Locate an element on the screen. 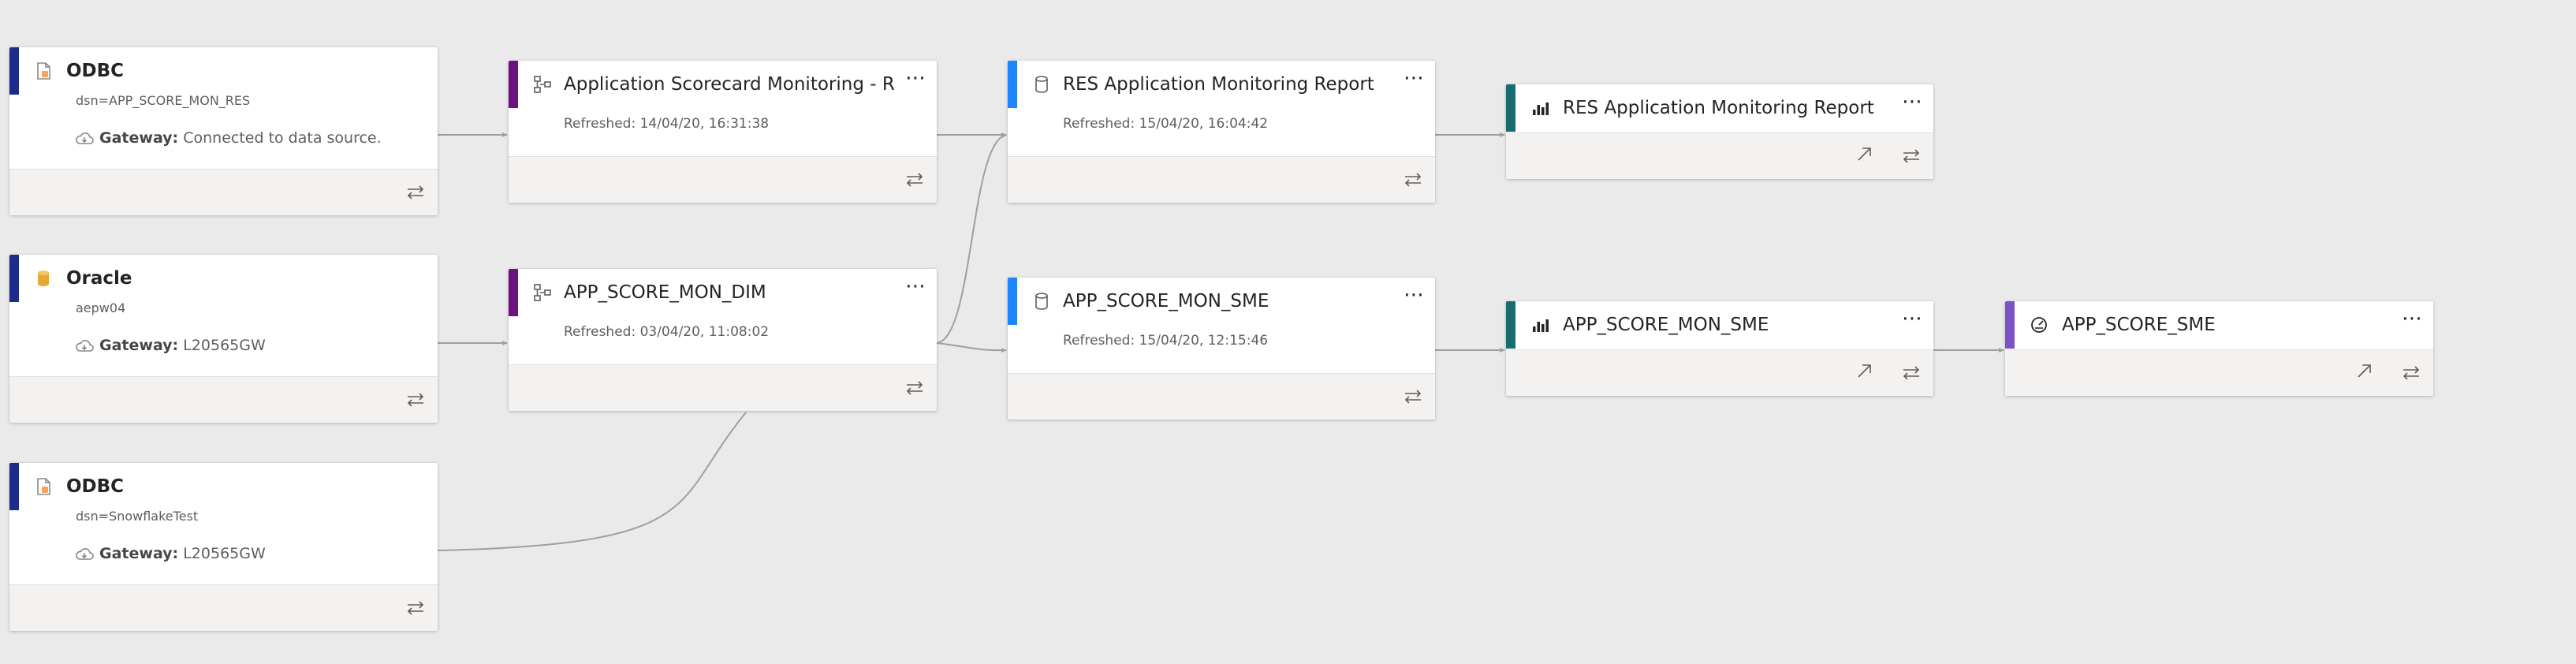 The image size is (2576, 664). dashboard-gauge-icon is located at coordinates (2039, 325).